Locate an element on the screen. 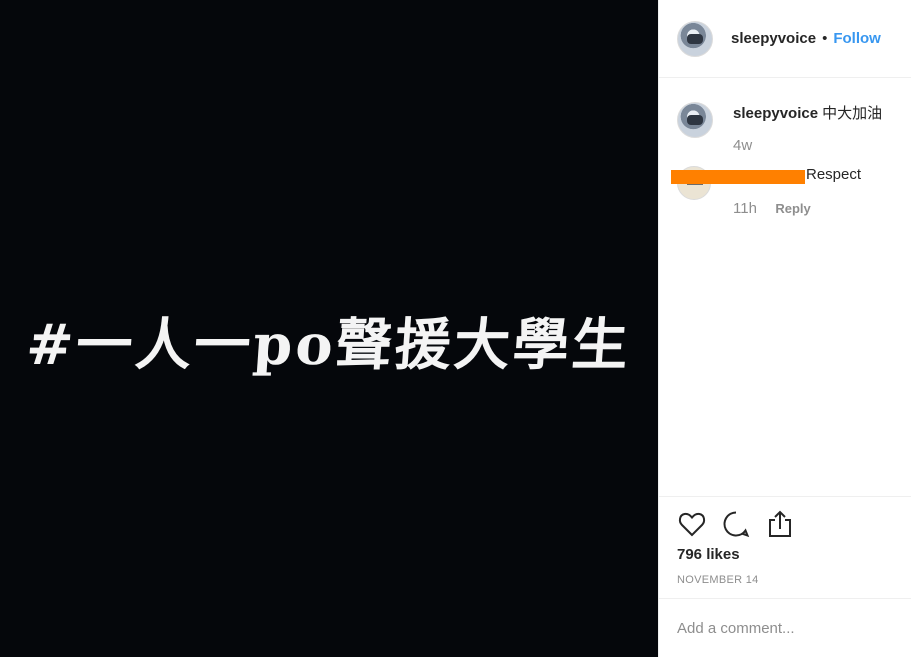  post-date: NOVEMBER 14 is located at coordinates (718, 580).